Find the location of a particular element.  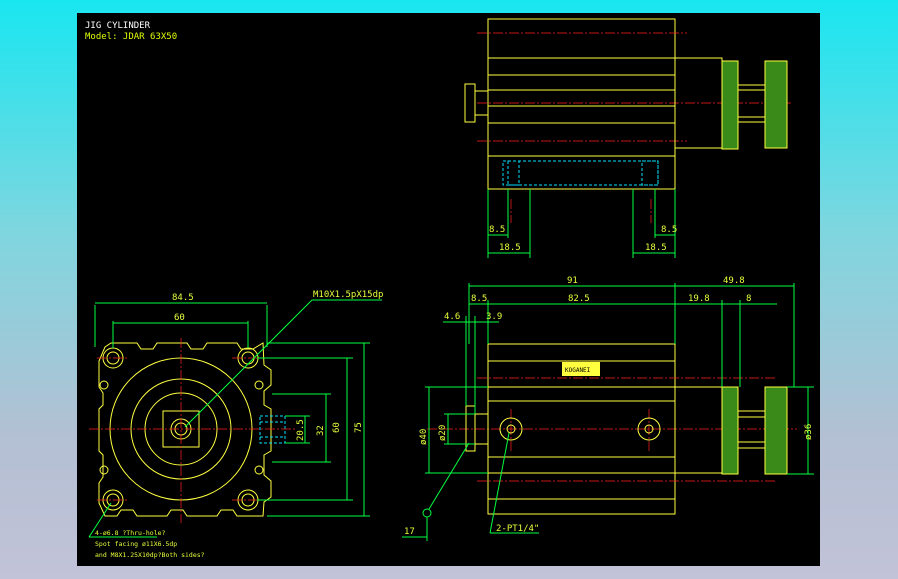

dim-side-protrusion: 49.8 is located at coordinates (734, 281).